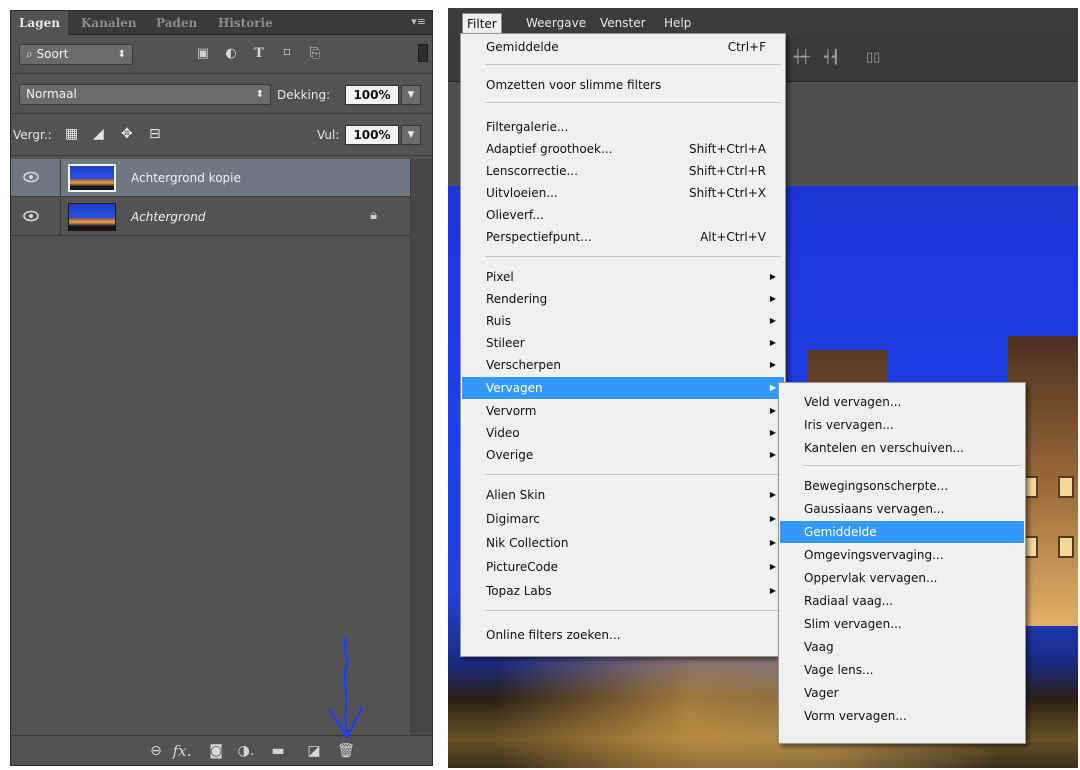 This screenshot has height=770, width=1080. What do you see at coordinates (315, 54) in the screenshot?
I see `smartobject-filter-icon: ⎘` at bounding box center [315, 54].